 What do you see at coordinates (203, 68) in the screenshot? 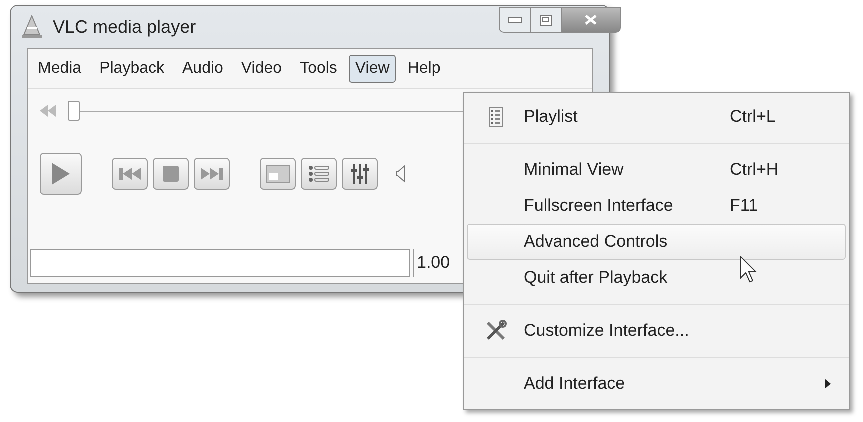
I see `menu-bar-item: Audio` at bounding box center [203, 68].